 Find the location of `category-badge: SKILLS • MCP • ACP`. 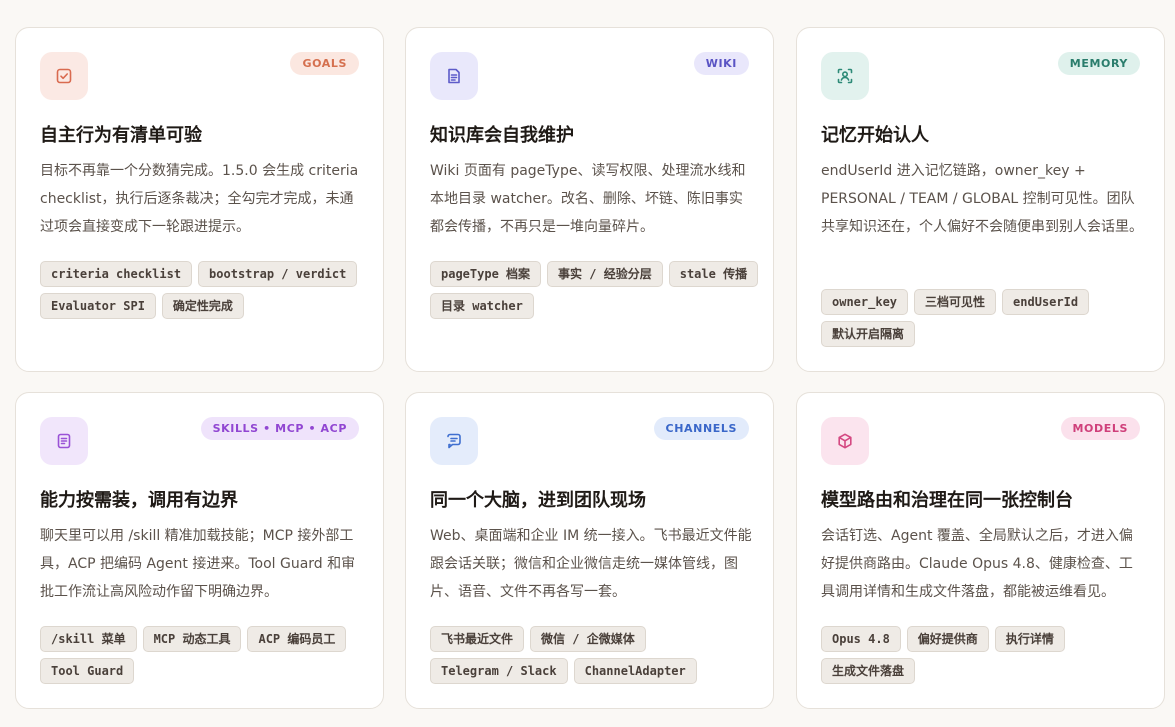

category-badge: SKILLS • MCP • ACP is located at coordinates (279, 428).